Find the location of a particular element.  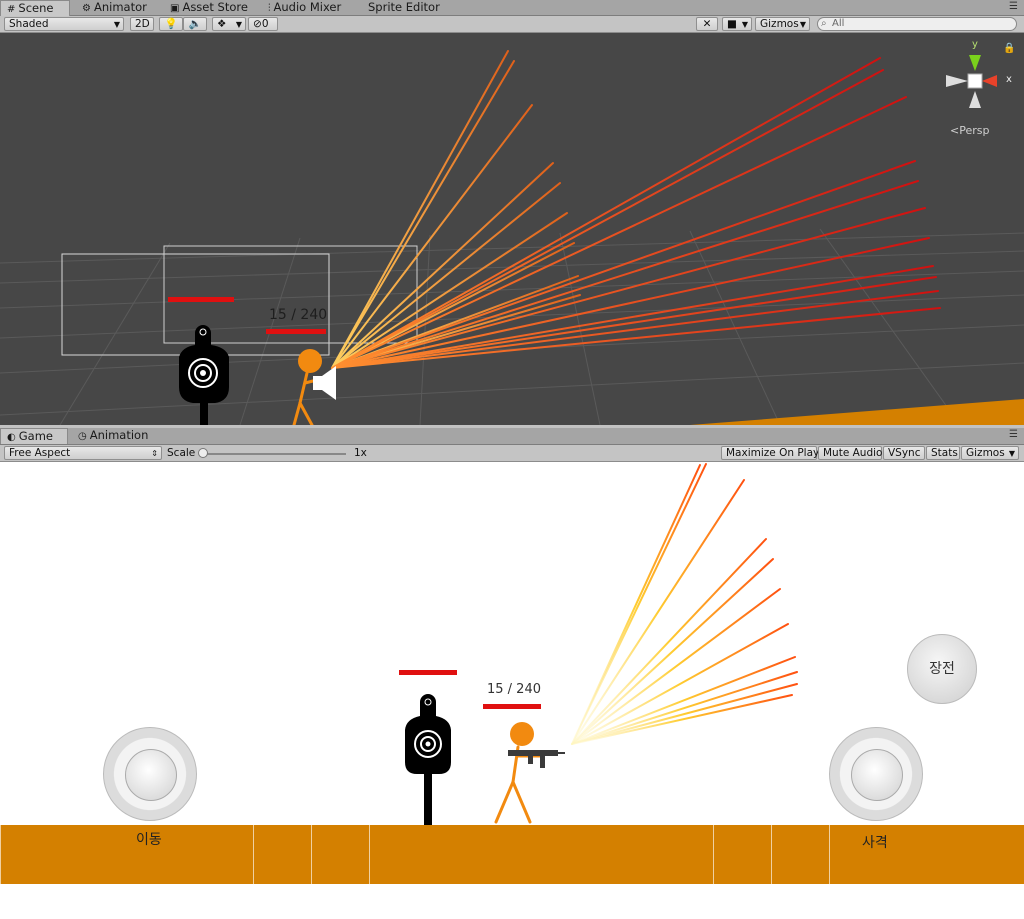

animator-icon: ⚙ is located at coordinates (86, 8).